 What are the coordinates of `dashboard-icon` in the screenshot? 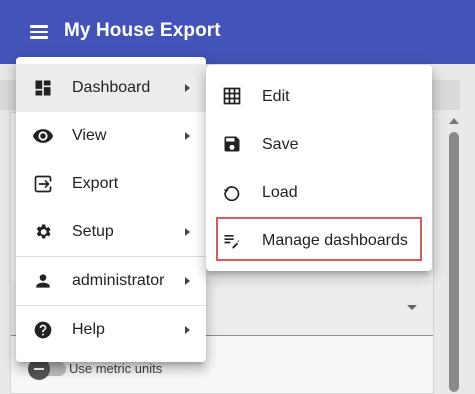 It's located at (43, 88).